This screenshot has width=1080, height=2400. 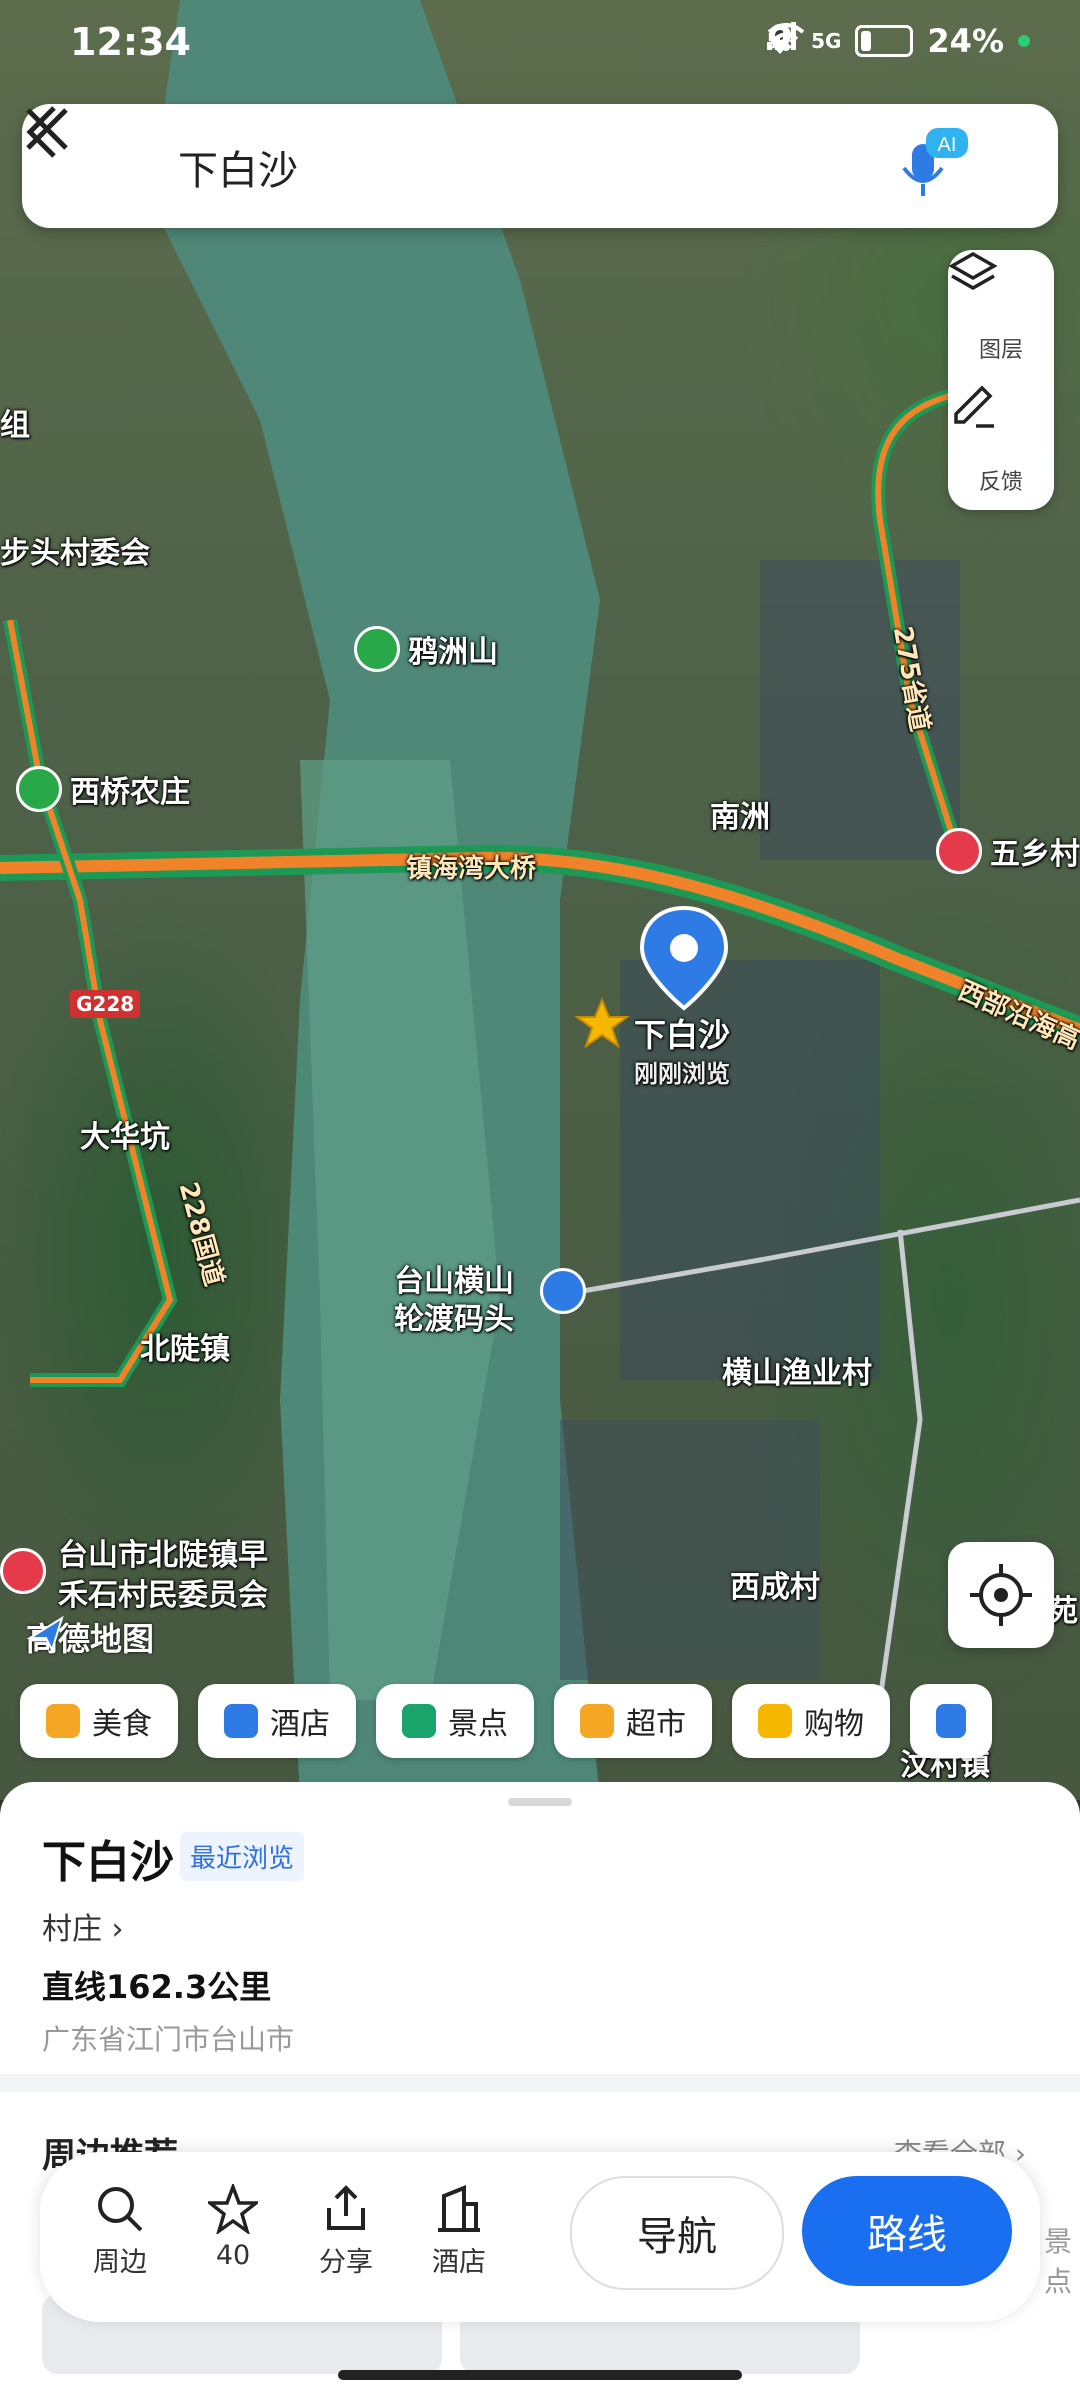 I want to click on edit-icon, so click(x=974, y=406).